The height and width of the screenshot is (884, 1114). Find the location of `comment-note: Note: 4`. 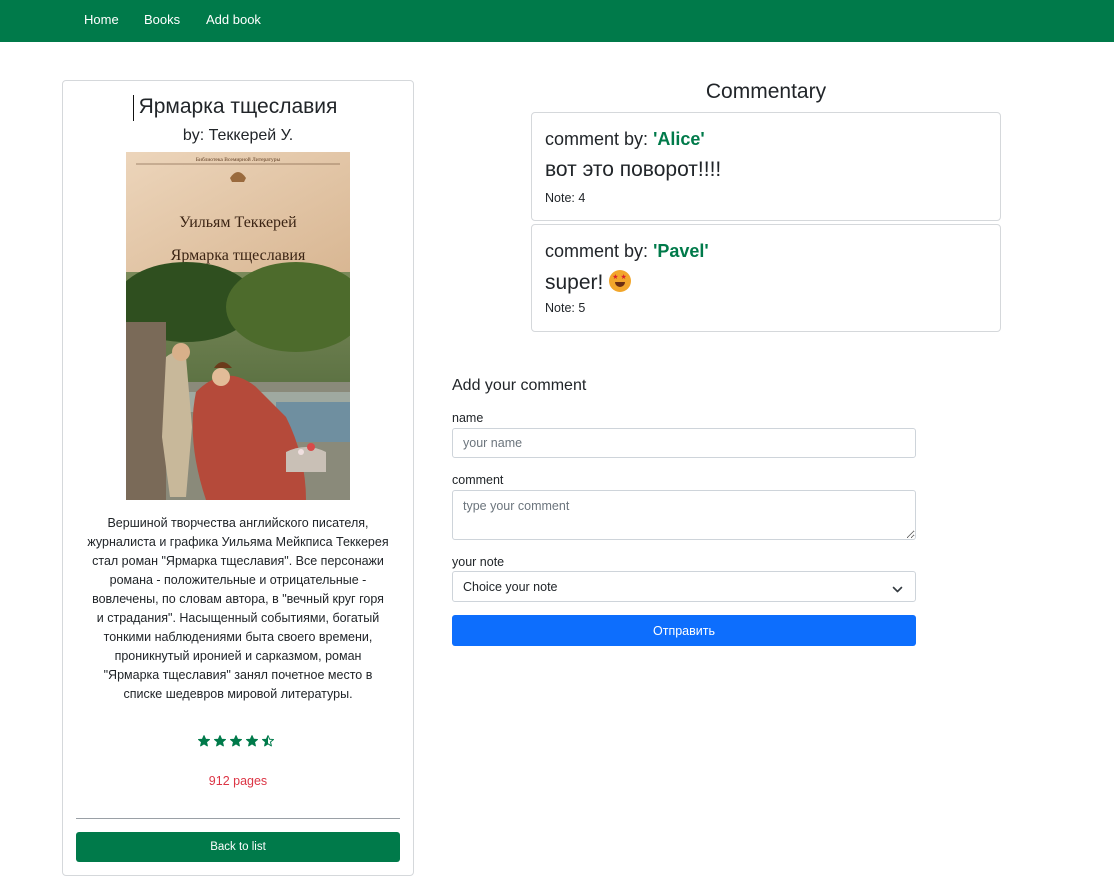

comment-note: Note: 4 is located at coordinates (565, 198).